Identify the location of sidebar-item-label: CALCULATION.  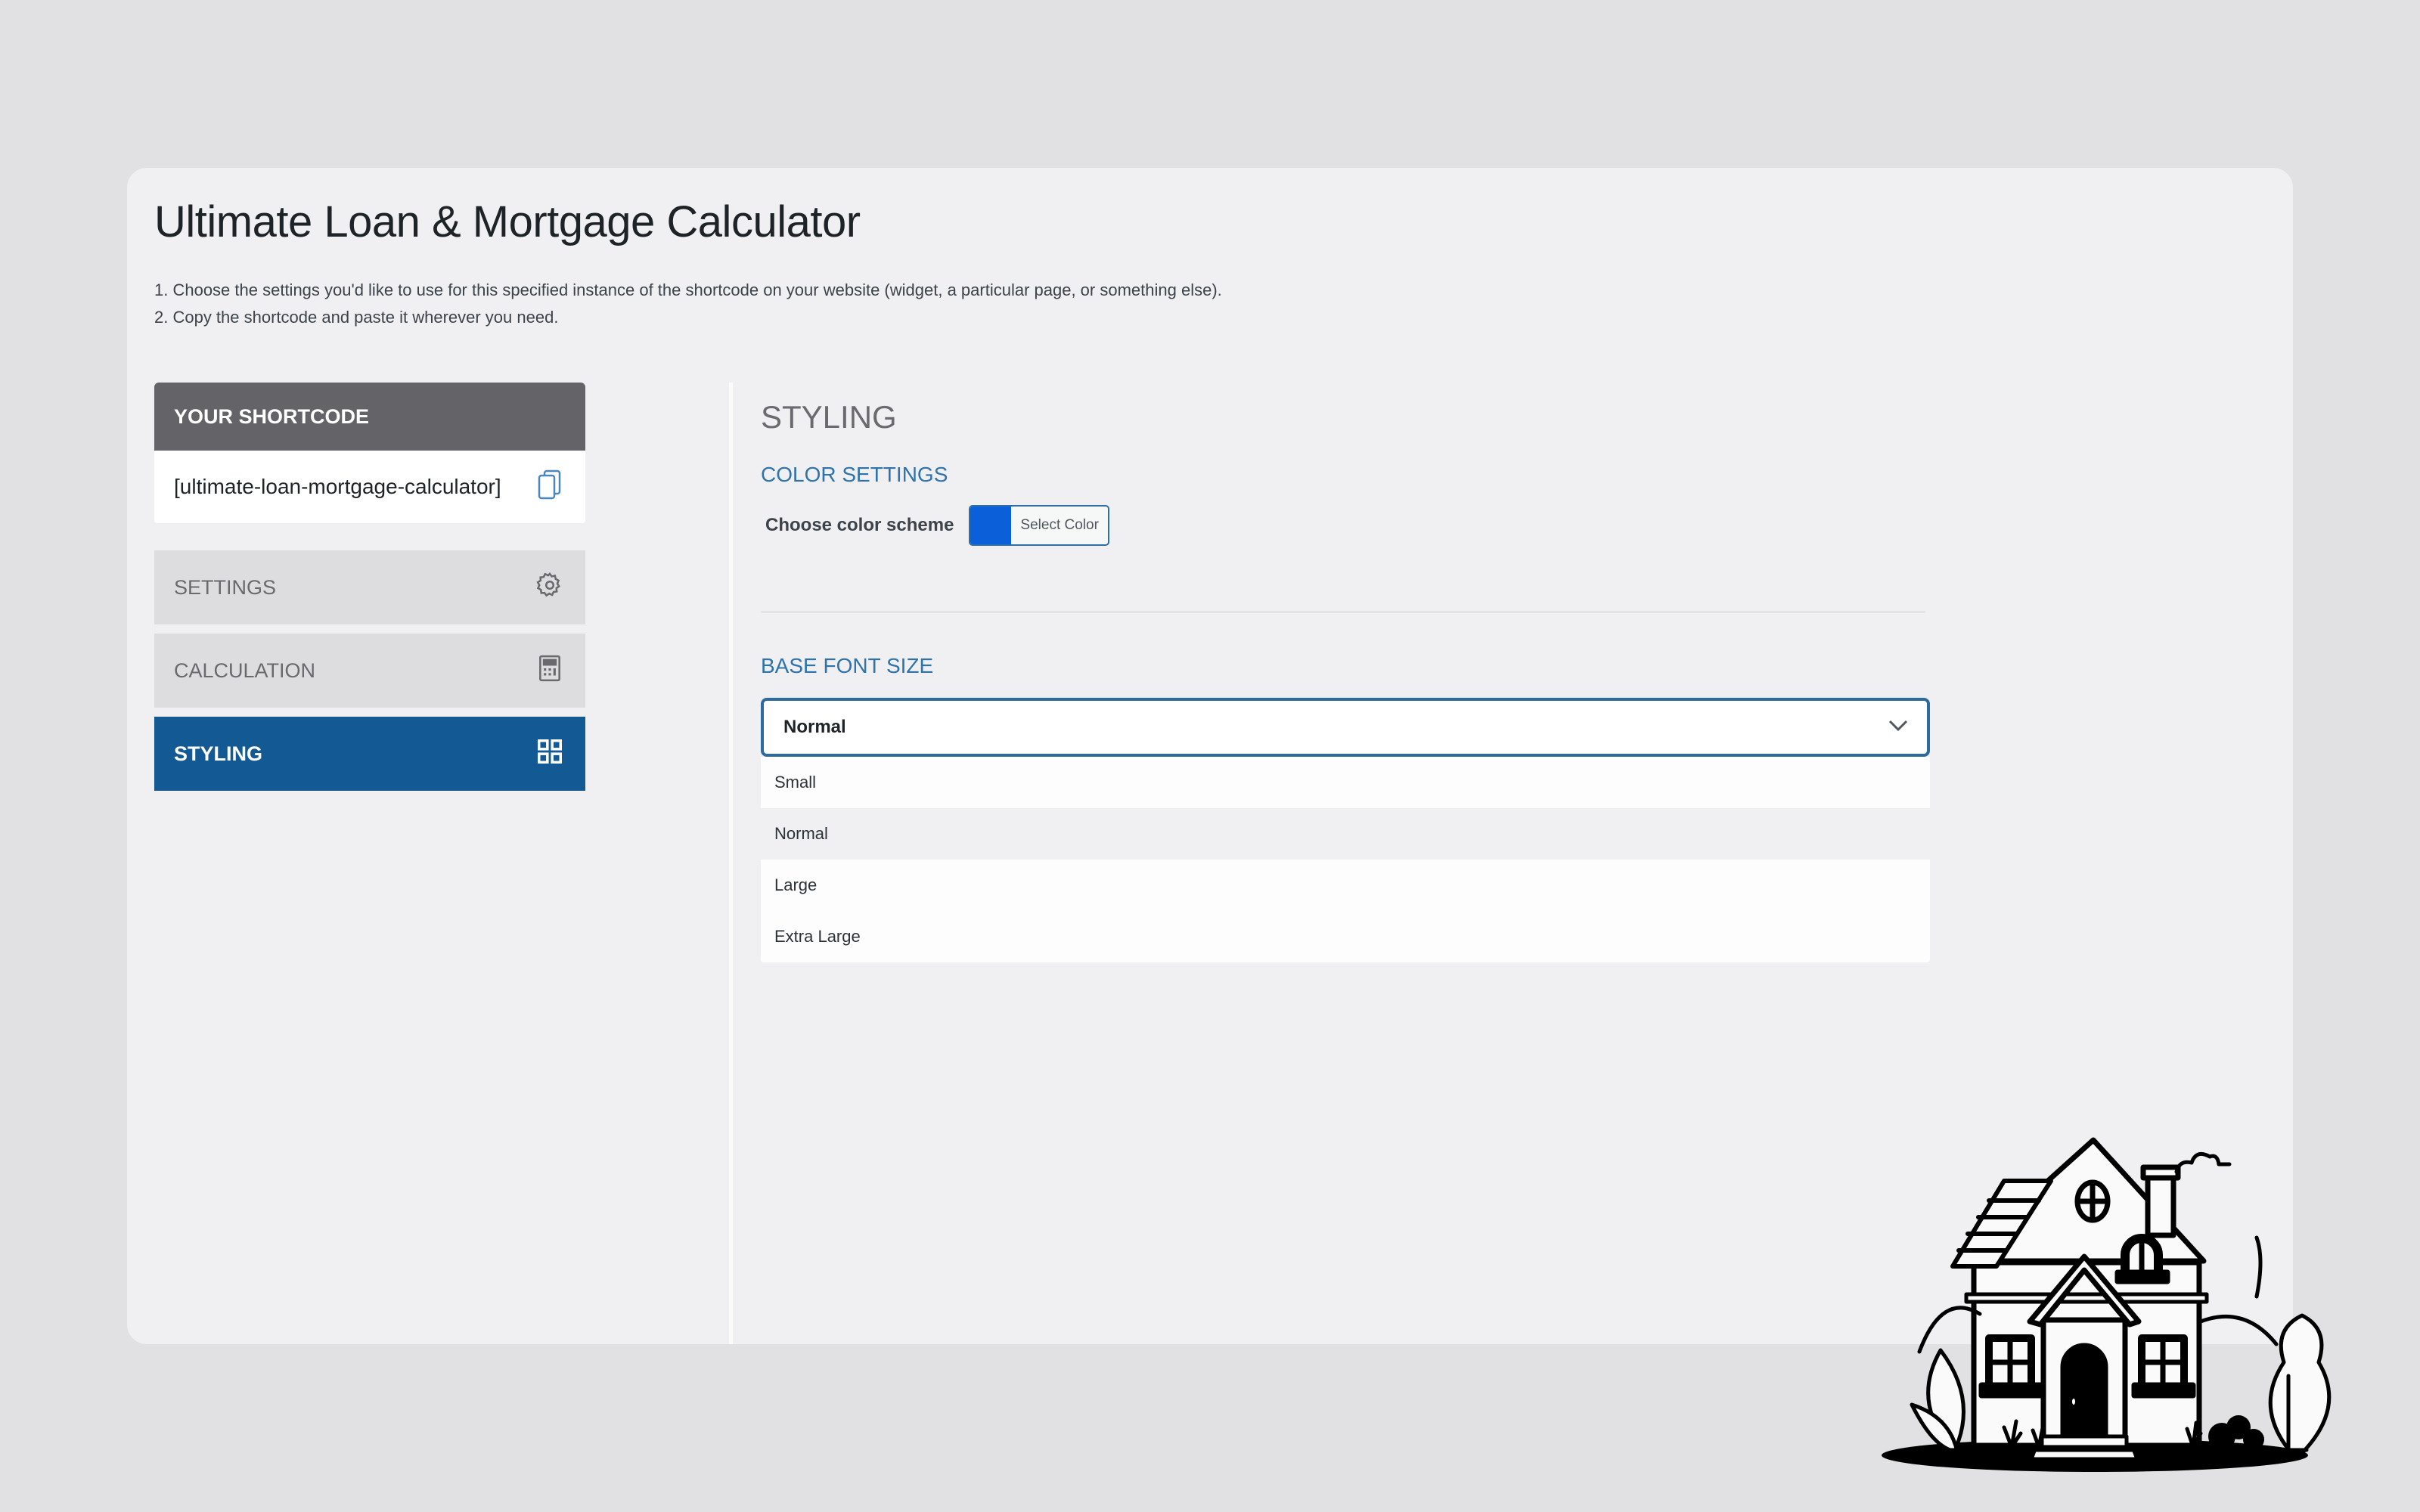
(245, 670).